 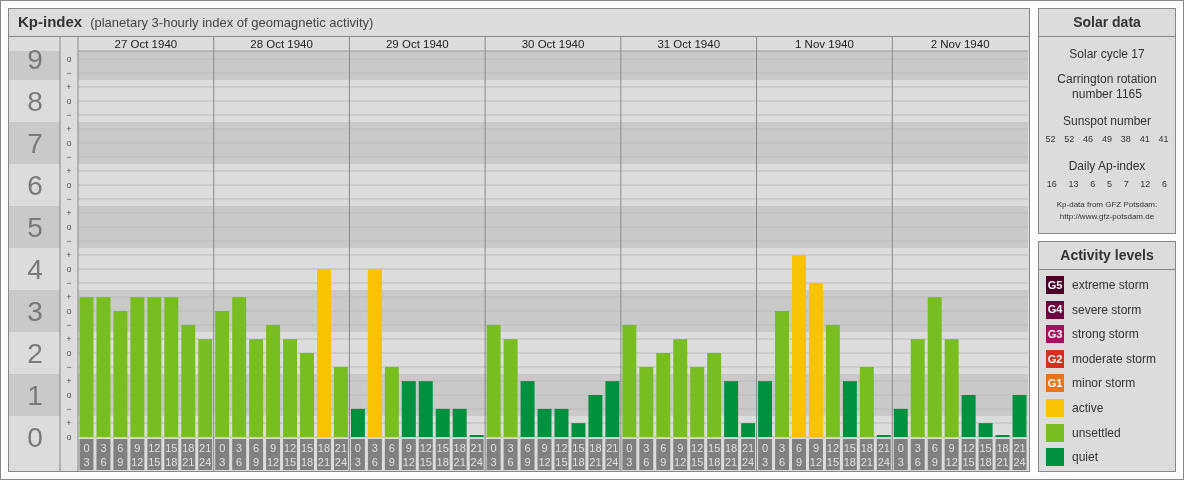 What do you see at coordinates (1106, 139) in the screenshot?
I see `sunspot-value: 49` at bounding box center [1106, 139].